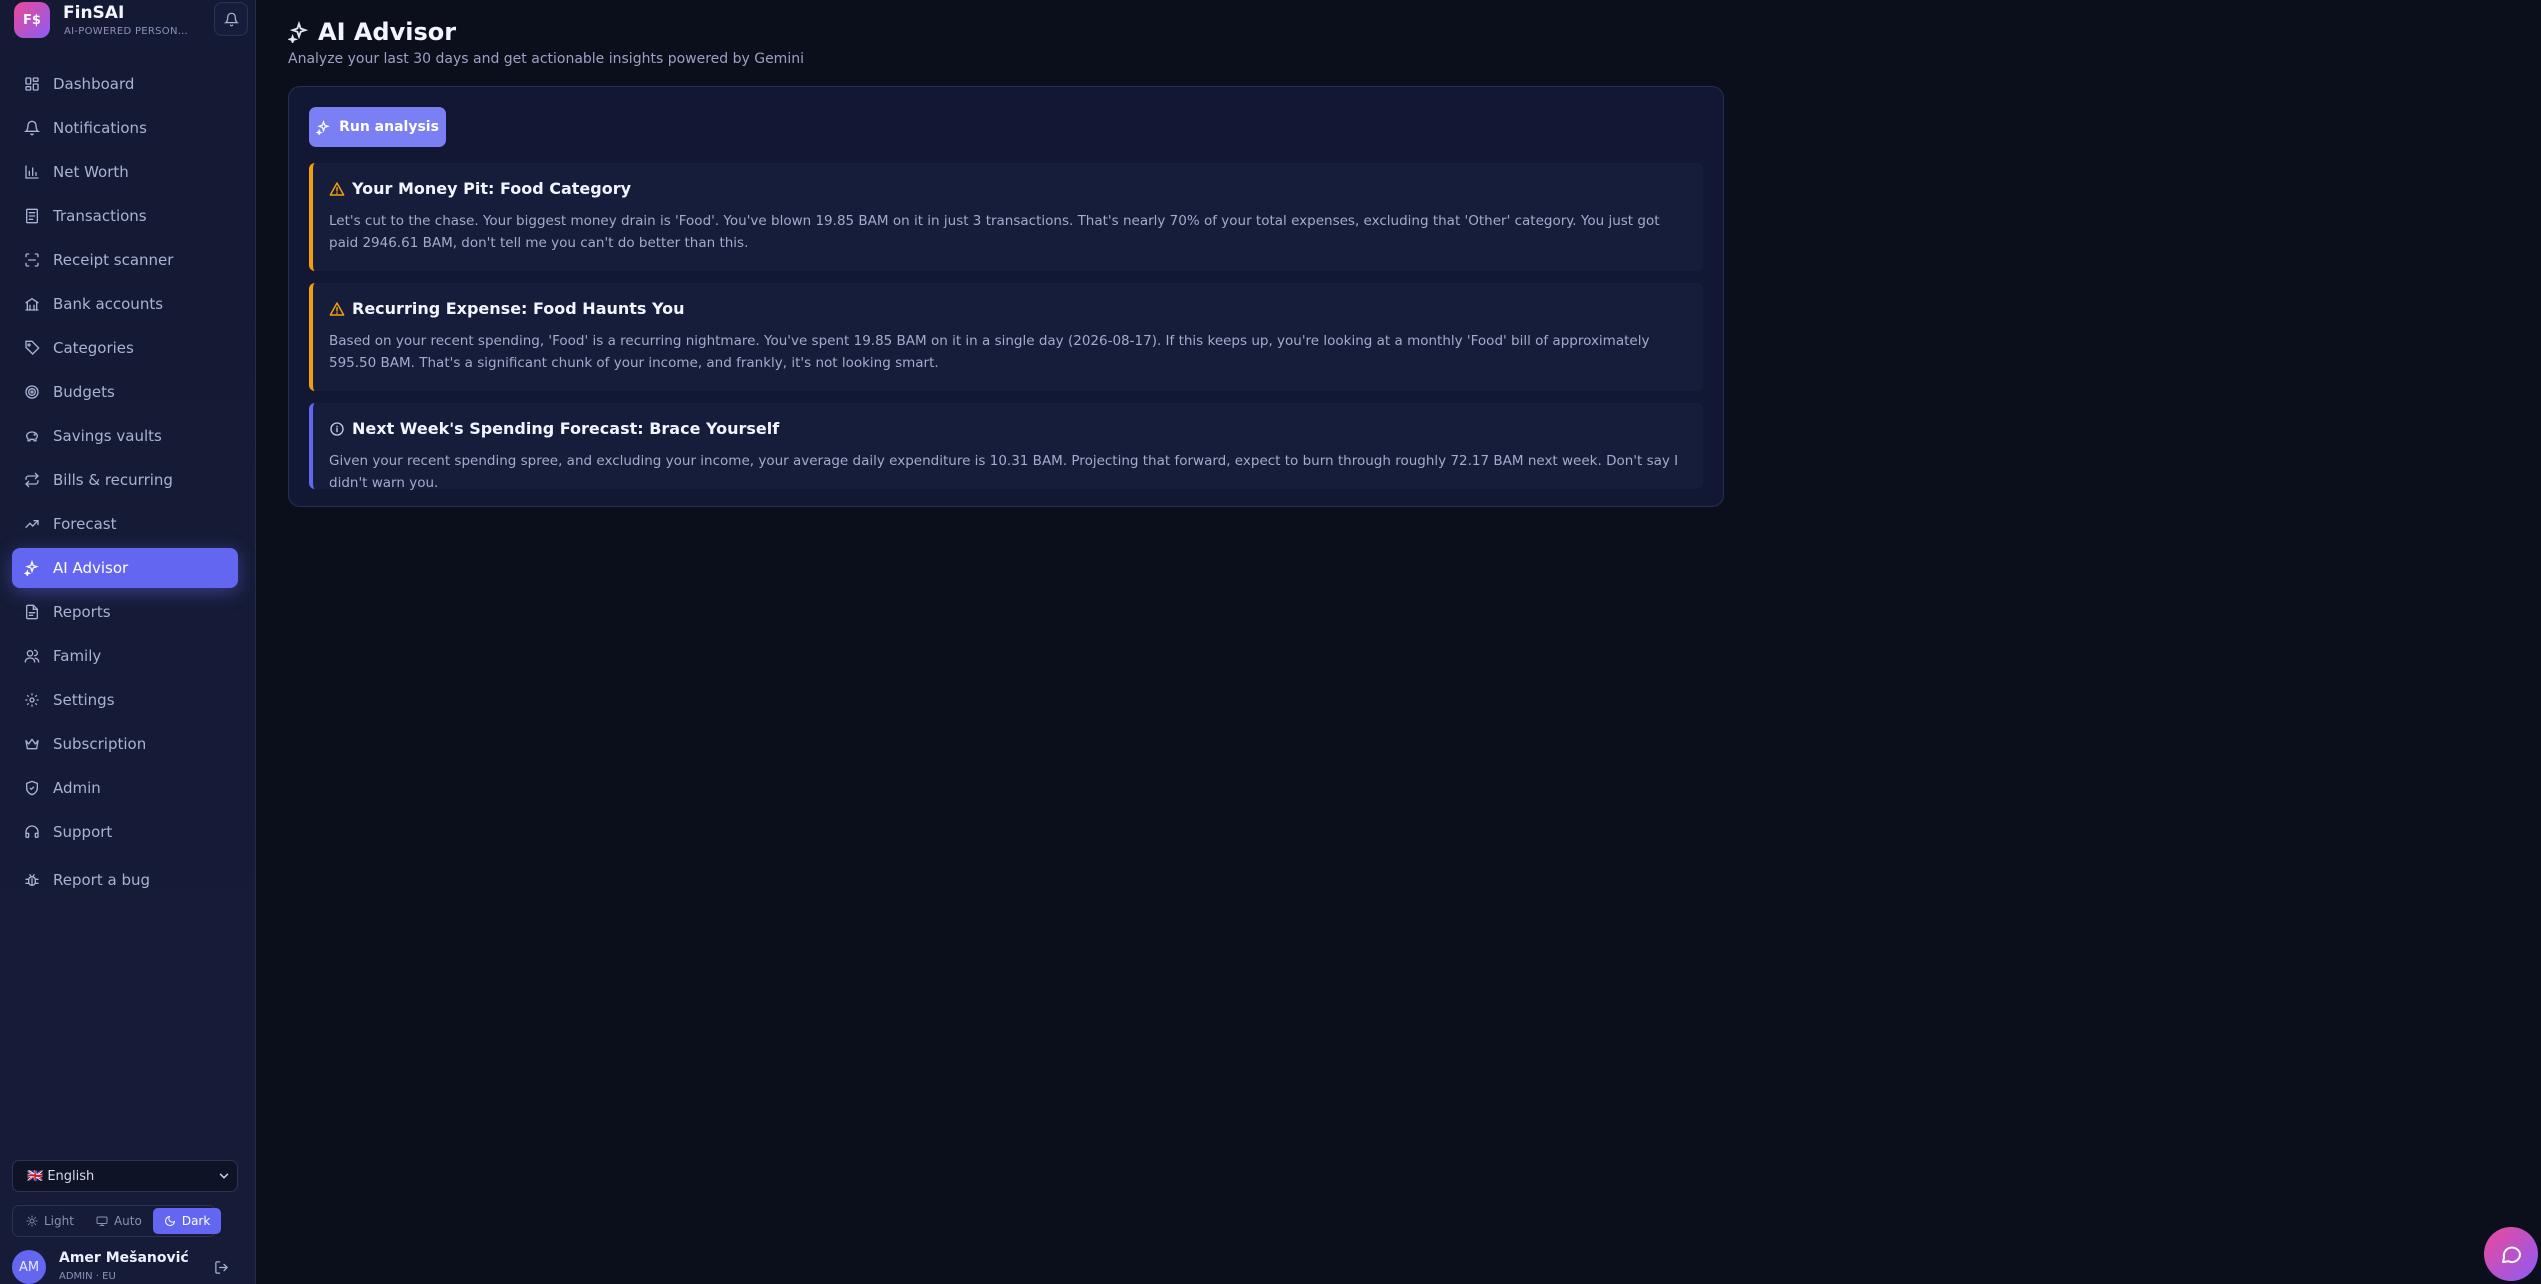 The width and height of the screenshot is (2541, 1284). What do you see at coordinates (127, 1221) in the screenshot?
I see `theme-auto-label: Auto` at bounding box center [127, 1221].